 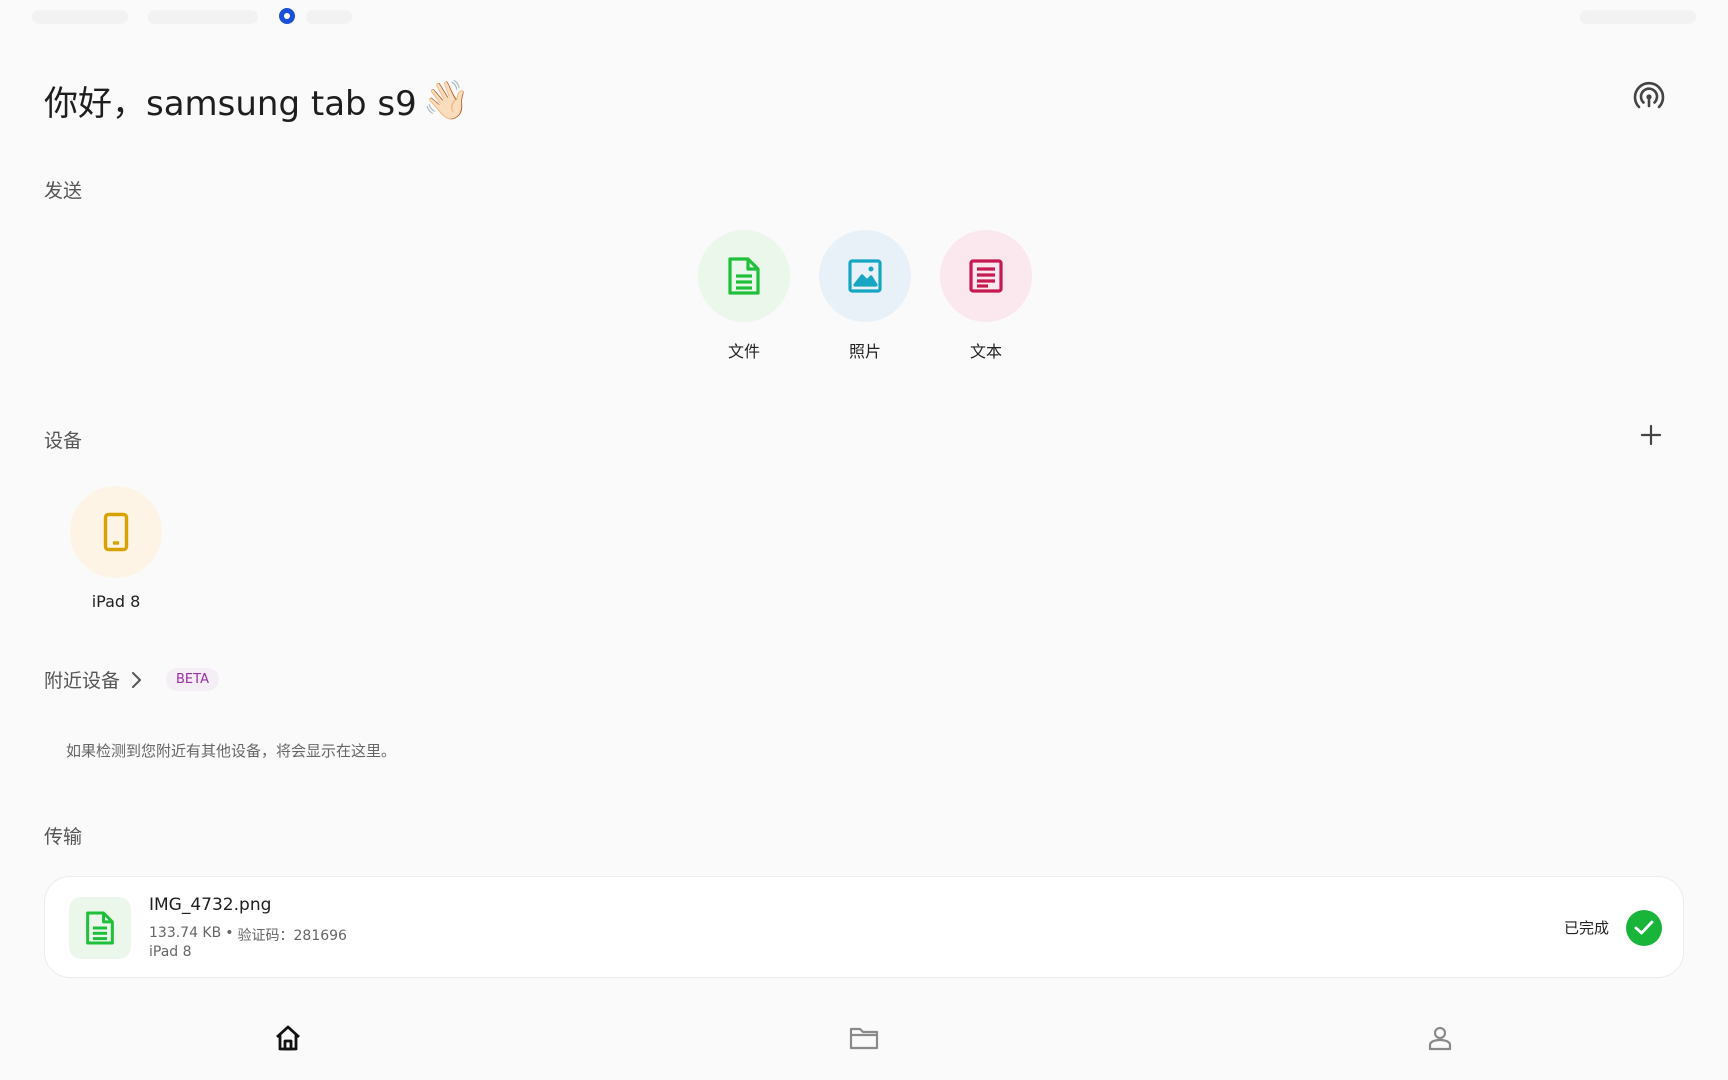 What do you see at coordinates (1644, 928) in the screenshot?
I see `check-icon` at bounding box center [1644, 928].